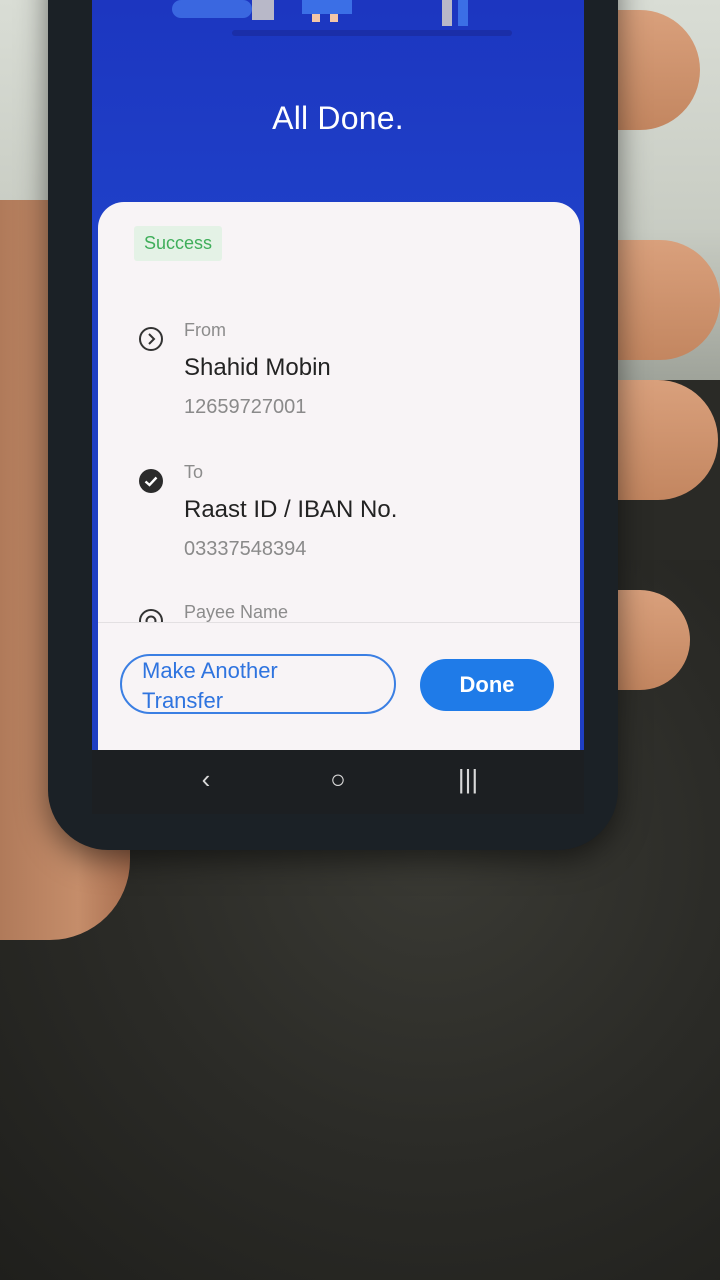 The width and height of the screenshot is (720, 1280). I want to click on done-button: Done, so click(487, 685).